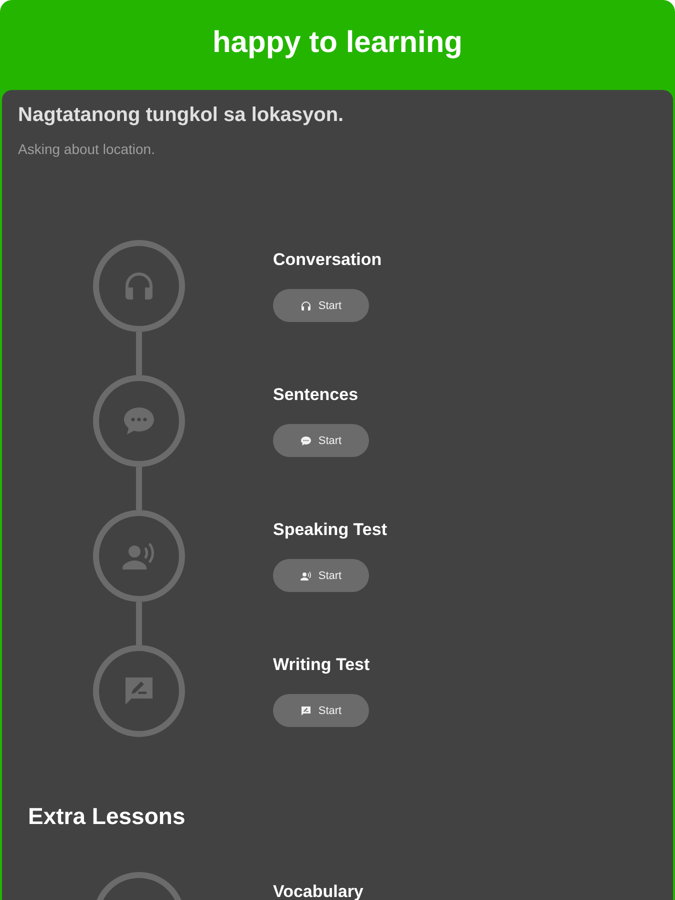  What do you see at coordinates (306, 576) in the screenshot?
I see `speaking-person-icon` at bounding box center [306, 576].